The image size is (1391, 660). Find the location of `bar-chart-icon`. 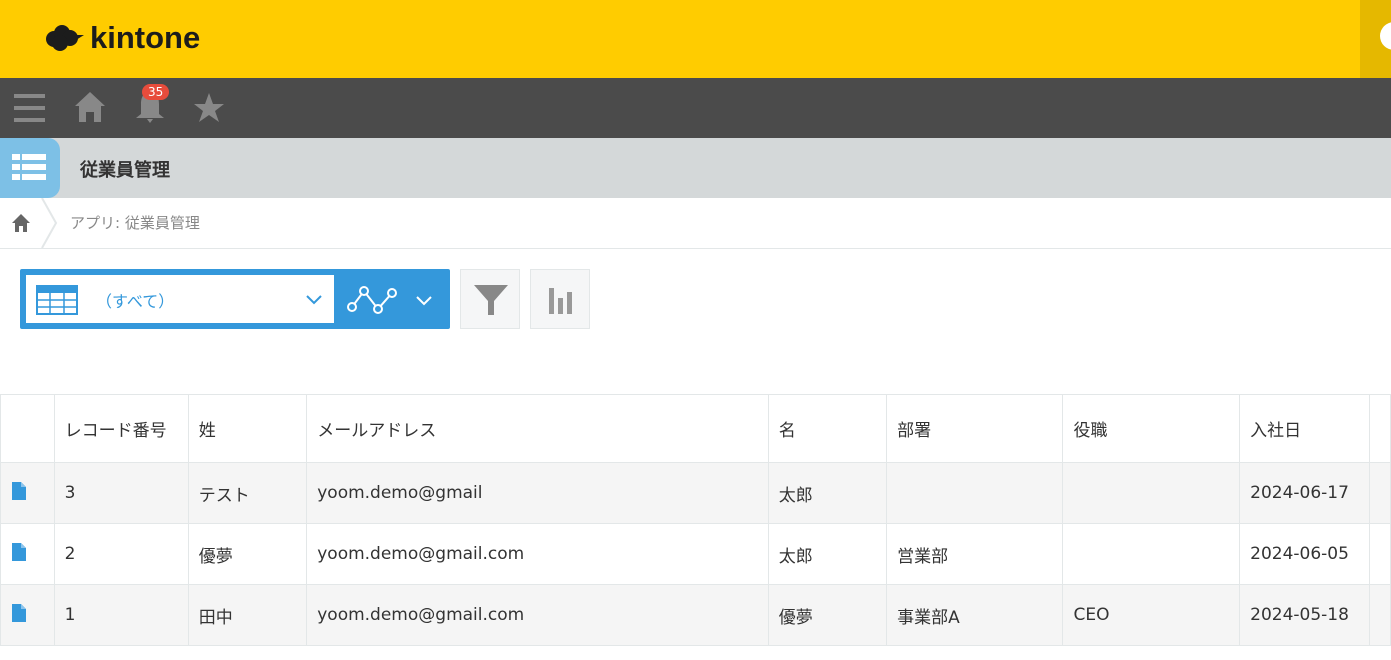

bar-chart-icon is located at coordinates (560, 301).